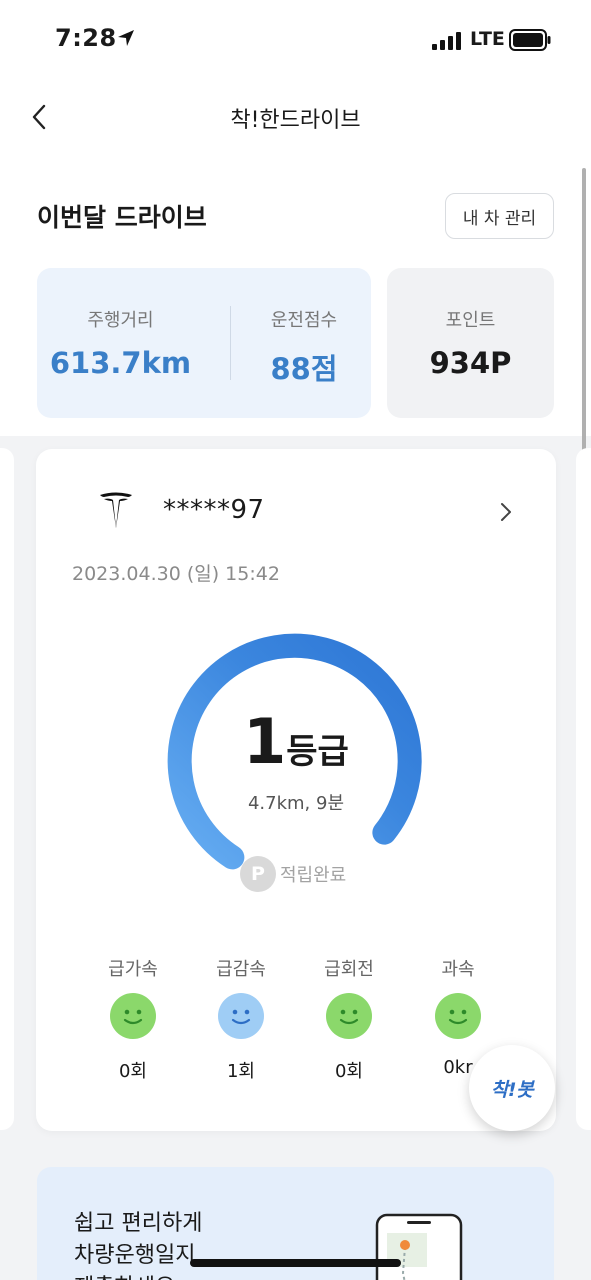 Image resolution: width=591 pixels, height=1280 pixels. Describe the element at coordinates (176, 574) in the screenshot. I see `drive-date: 2023.04.30 (일) 15:42` at that location.